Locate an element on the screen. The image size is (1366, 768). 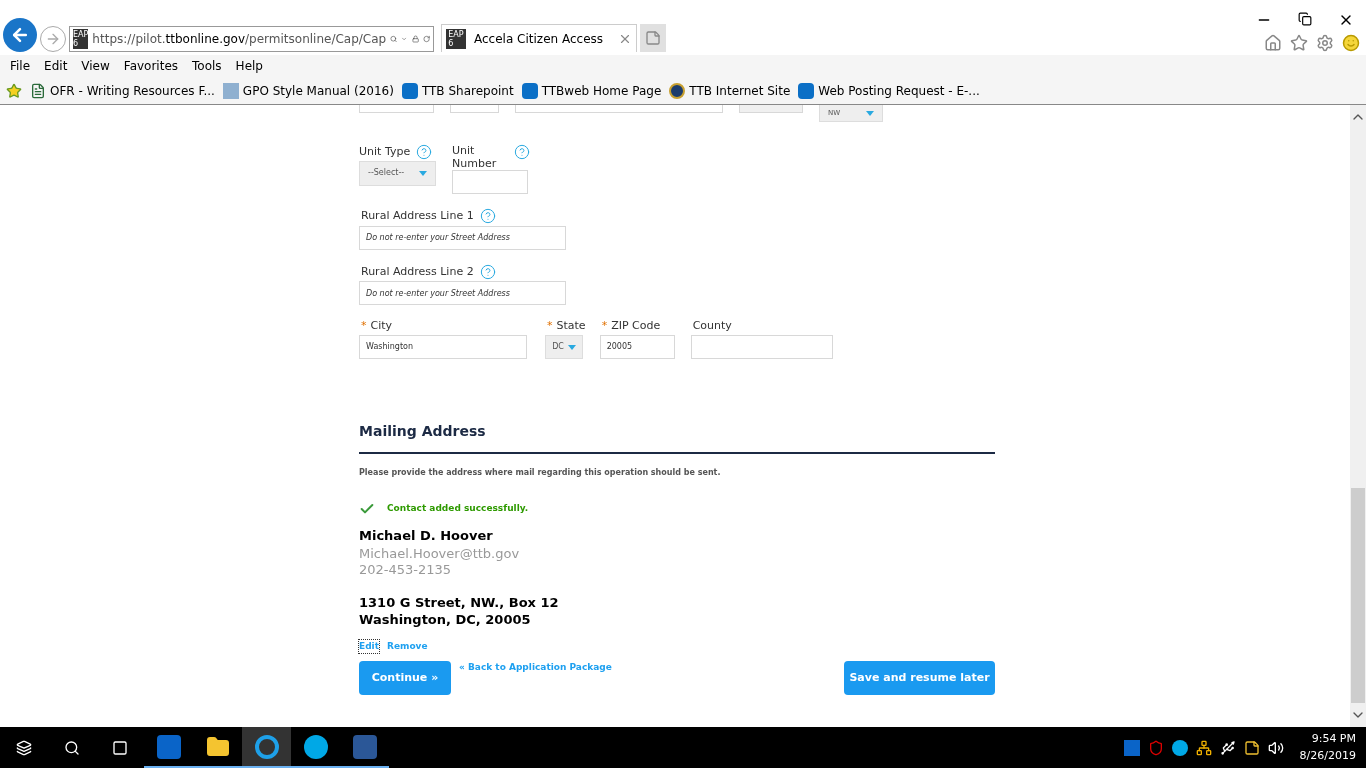
input-field: Washington is located at coordinates (443, 347).